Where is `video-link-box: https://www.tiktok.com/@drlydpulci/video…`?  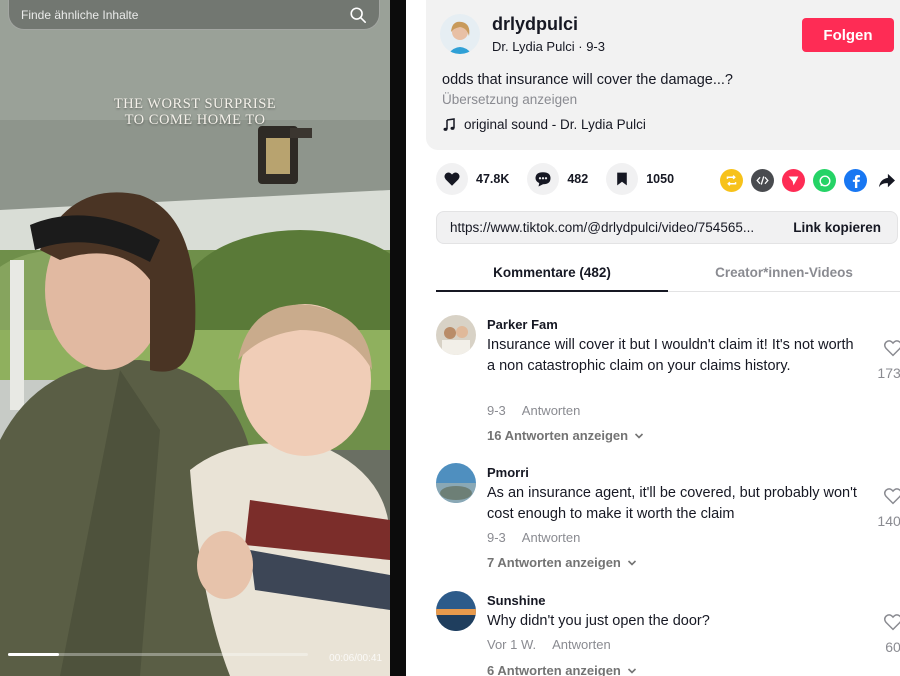 video-link-box: https://www.tiktok.com/@drlydpulci/video… is located at coordinates (667, 227).